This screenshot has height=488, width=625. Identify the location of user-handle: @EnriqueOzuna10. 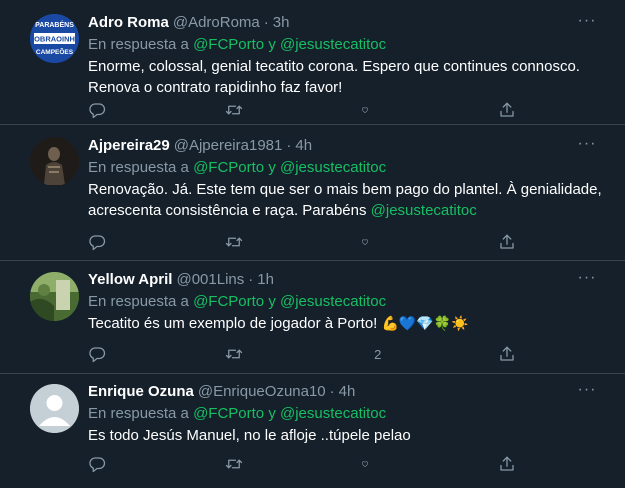
(262, 392).